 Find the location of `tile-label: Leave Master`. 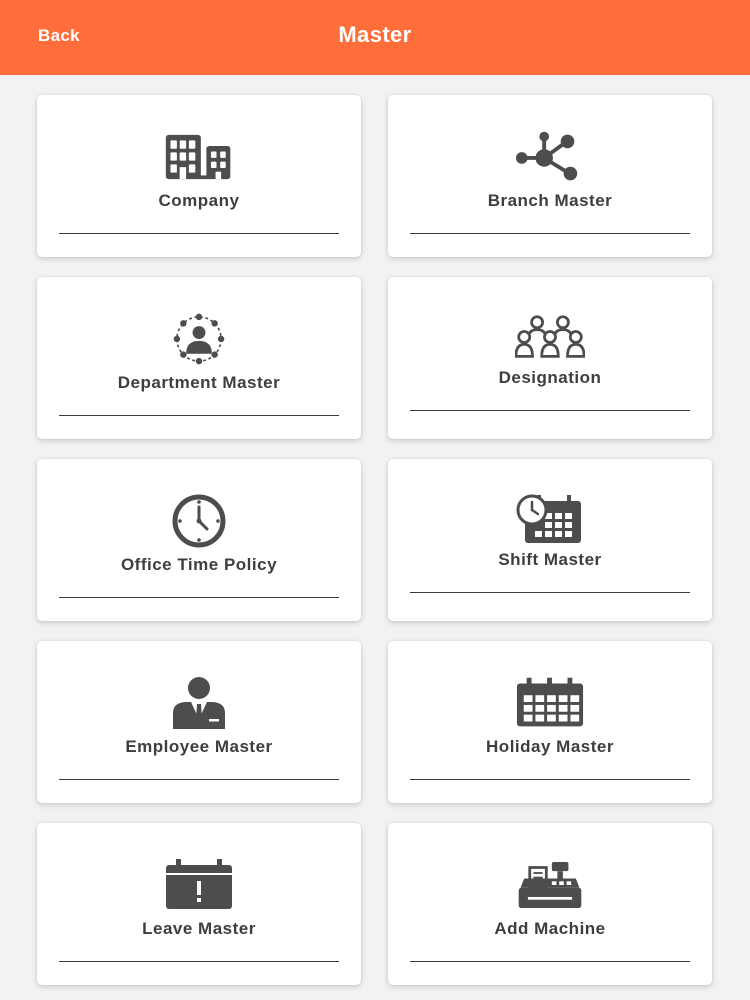

tile-label: Leave Master is located at coordinates (199, 928).